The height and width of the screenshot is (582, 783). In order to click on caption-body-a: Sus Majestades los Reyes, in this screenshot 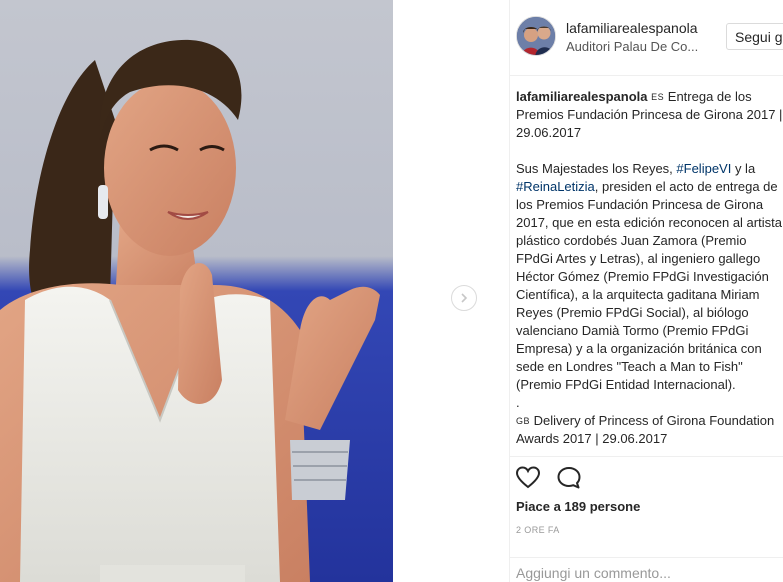, I will do `click(596, 168)`.